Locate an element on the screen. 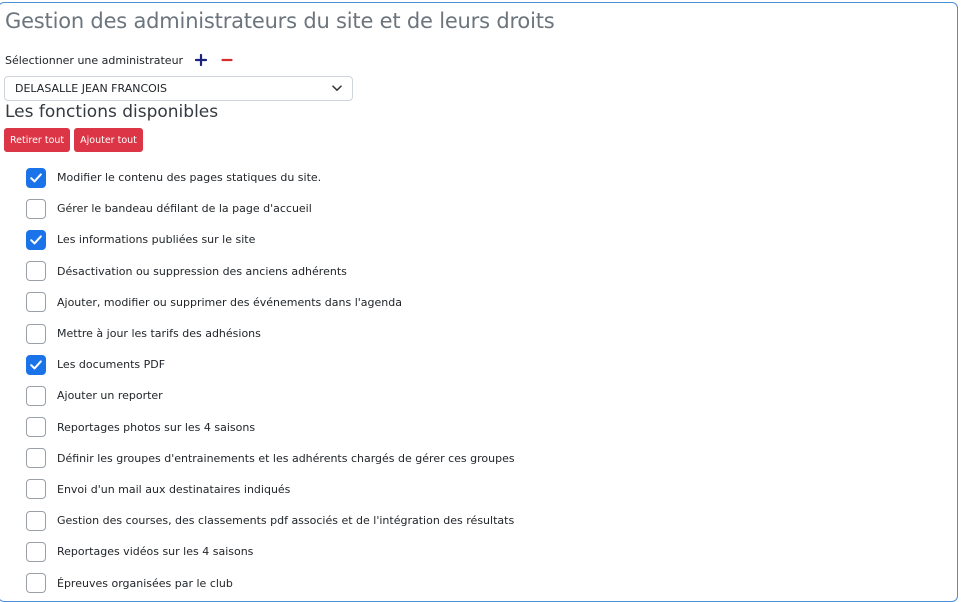 The width and height of the screenshot is (961, 602). list-item: Reportages photos sur les 4 saisons is located at coordinates (270, 427).